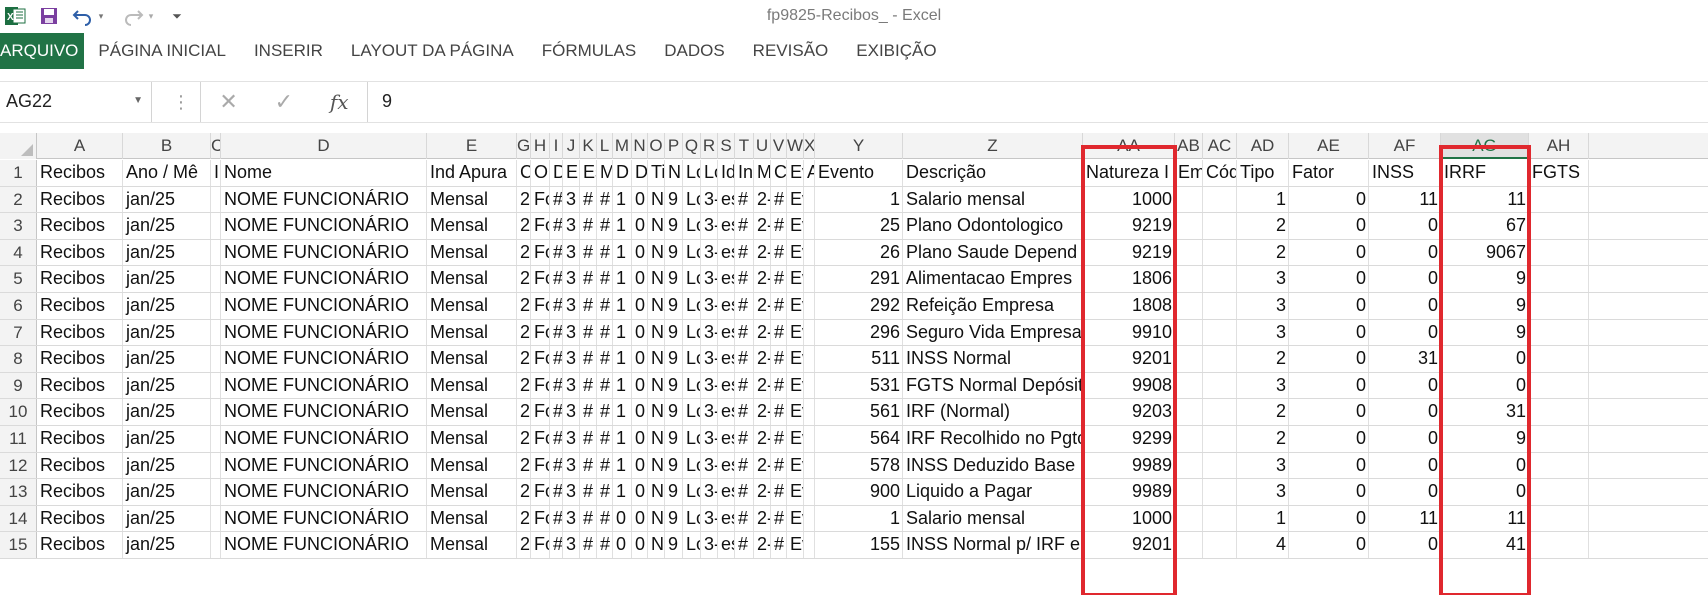  I want to click on cell-af15: 0, so click(1405, 545).